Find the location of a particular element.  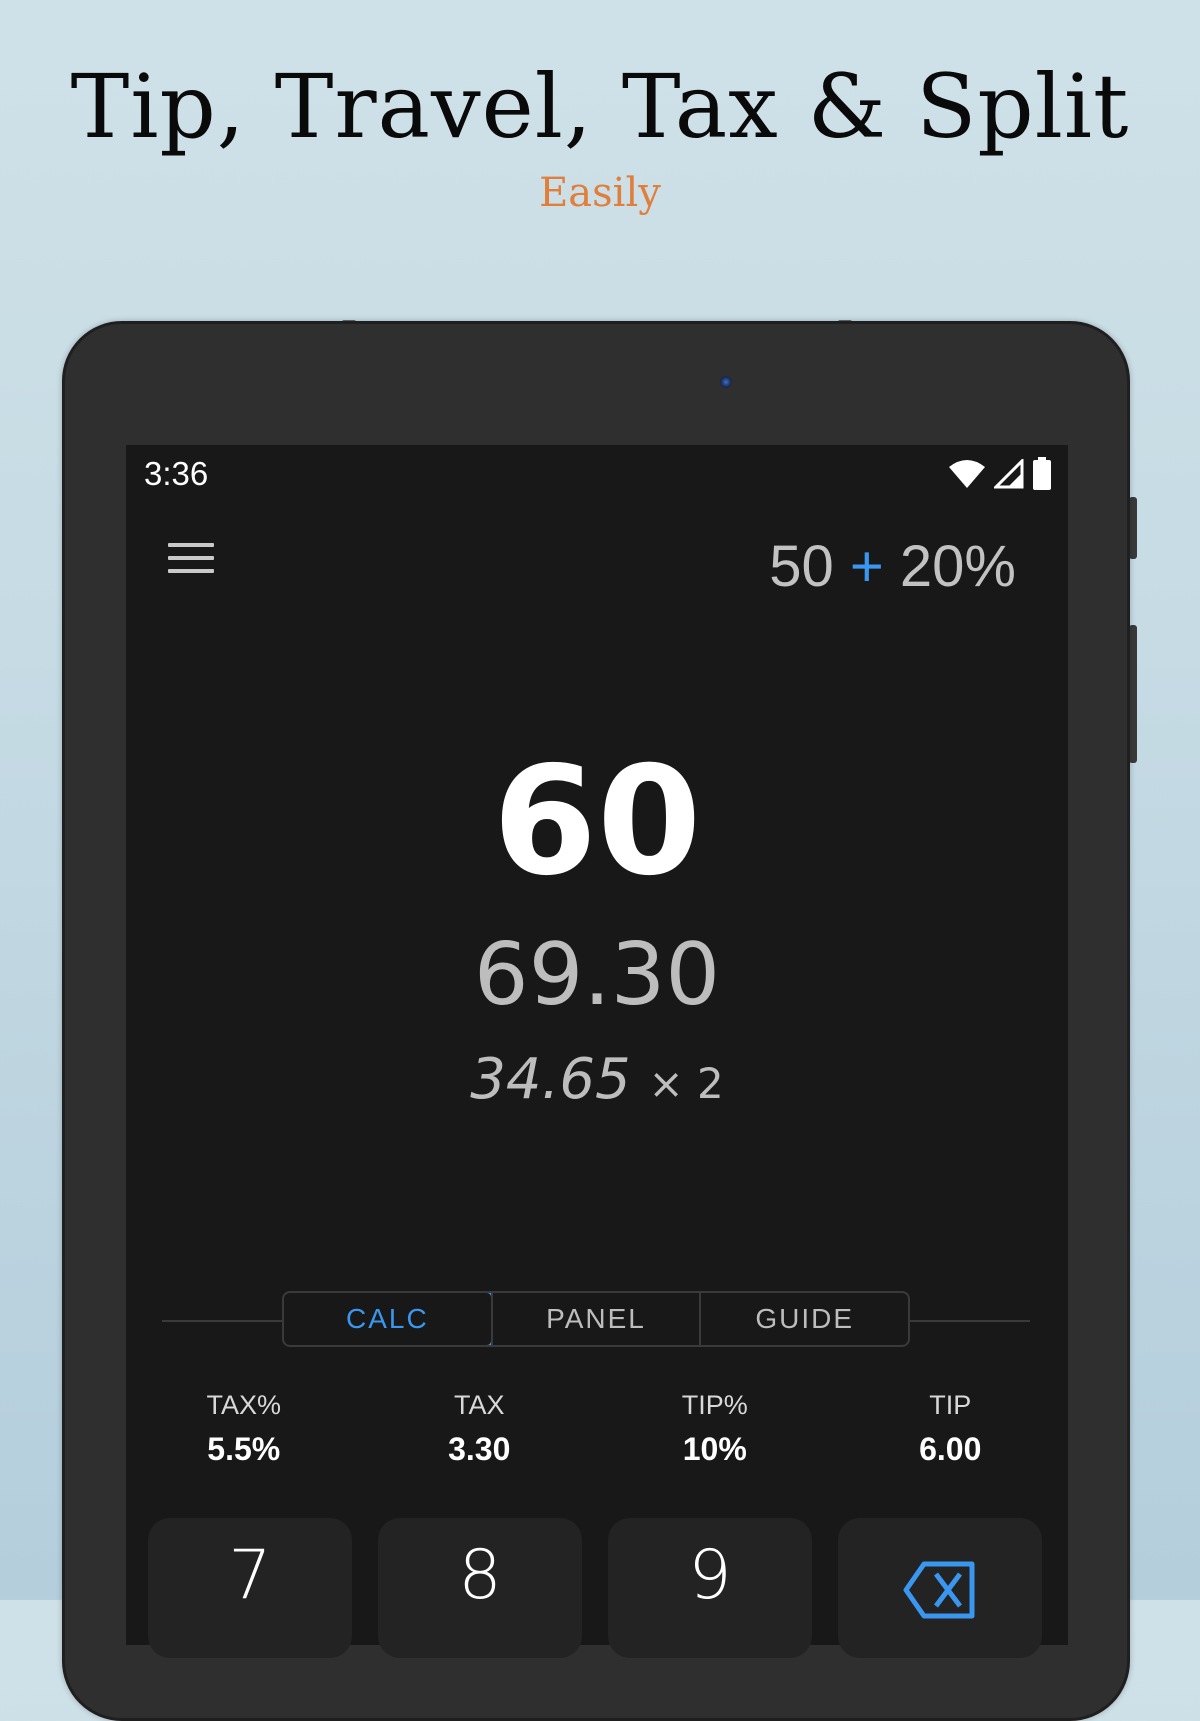

key-label: 8 is located at coordinates (480, 1575).